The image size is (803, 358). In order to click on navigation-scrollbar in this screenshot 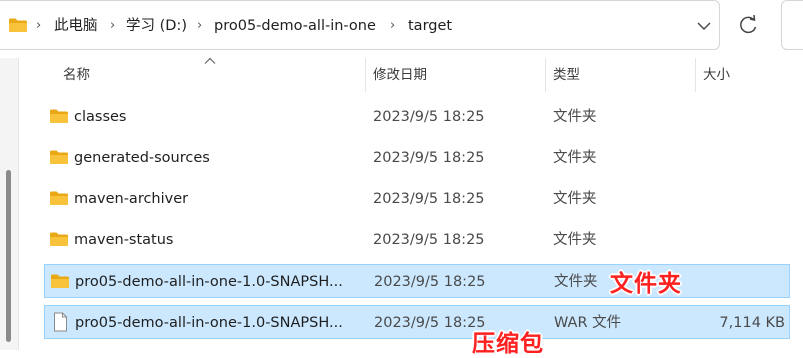, I will do `click(8, 256)`.